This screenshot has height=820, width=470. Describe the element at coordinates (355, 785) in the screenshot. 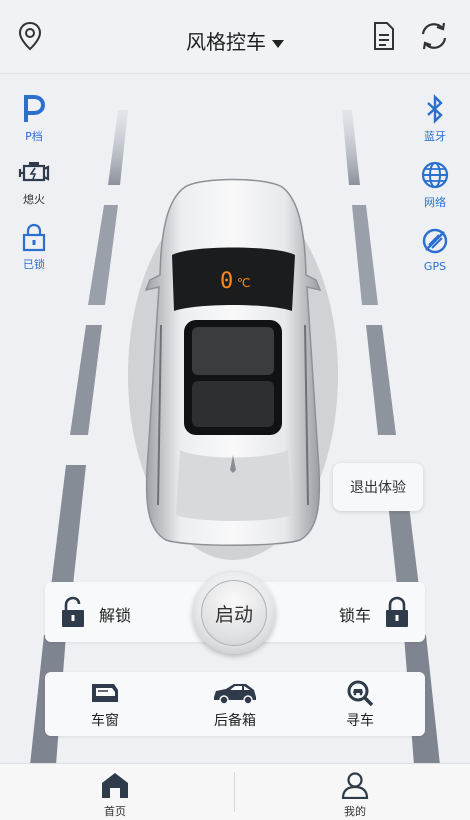

I see `user-icon` at that location.